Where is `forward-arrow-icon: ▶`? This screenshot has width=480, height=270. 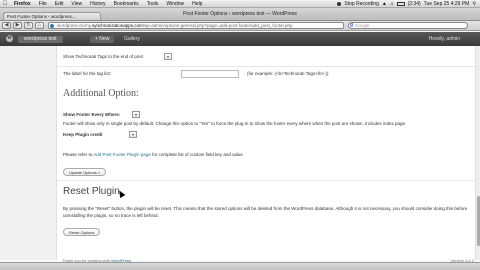
forward-arrow-icon: ▶ is located at coordinates (17, 25).